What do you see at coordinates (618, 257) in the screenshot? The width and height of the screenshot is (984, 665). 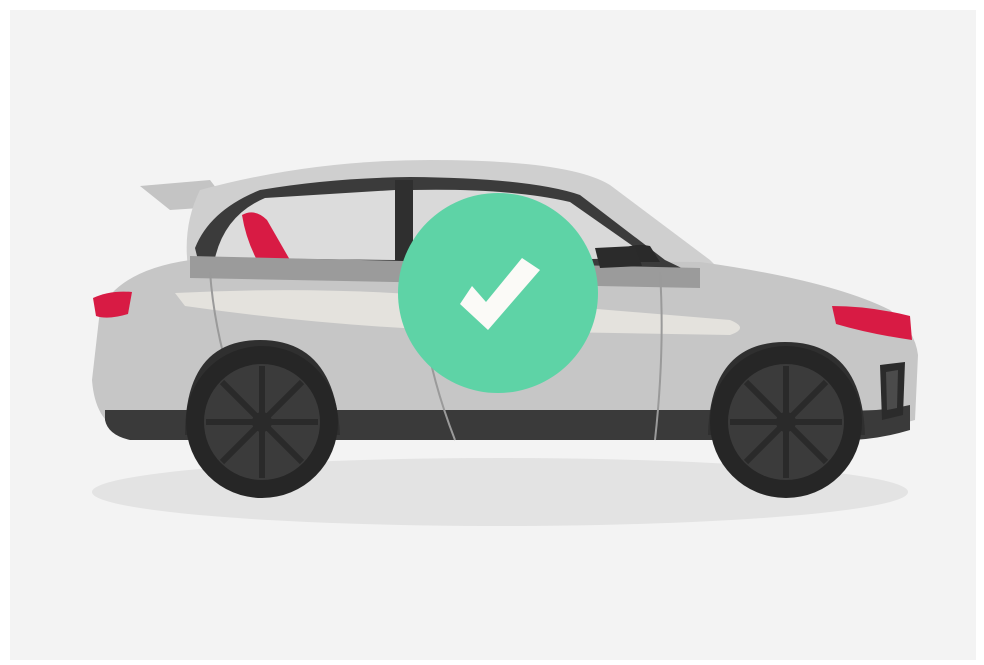 I see `side-mirror` at bounding box center [618, 257].